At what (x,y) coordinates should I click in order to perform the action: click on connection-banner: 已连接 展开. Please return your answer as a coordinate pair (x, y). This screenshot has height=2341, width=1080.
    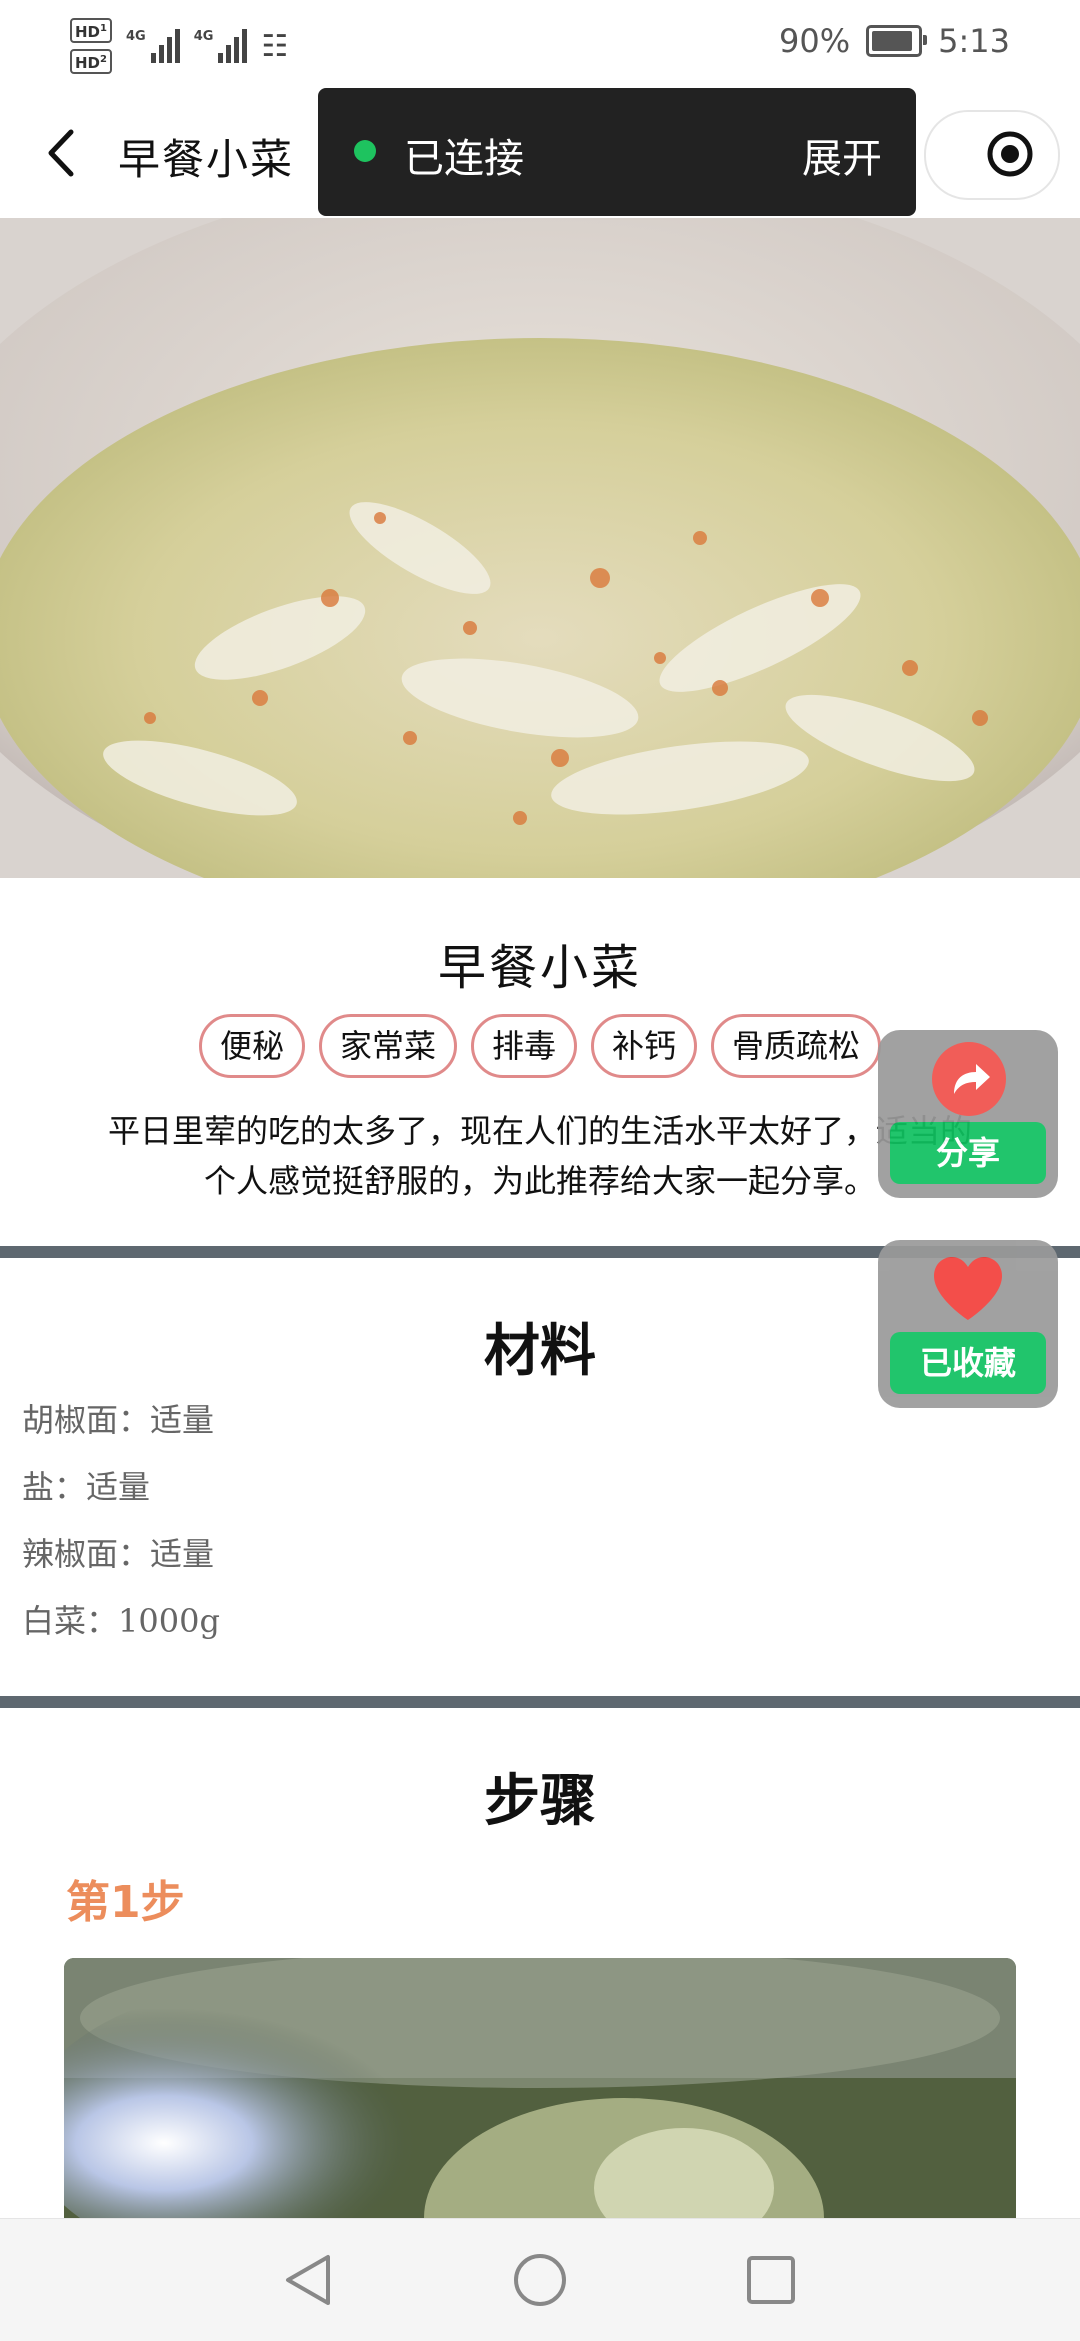
    Looking at the image, I should click on (617, 152).